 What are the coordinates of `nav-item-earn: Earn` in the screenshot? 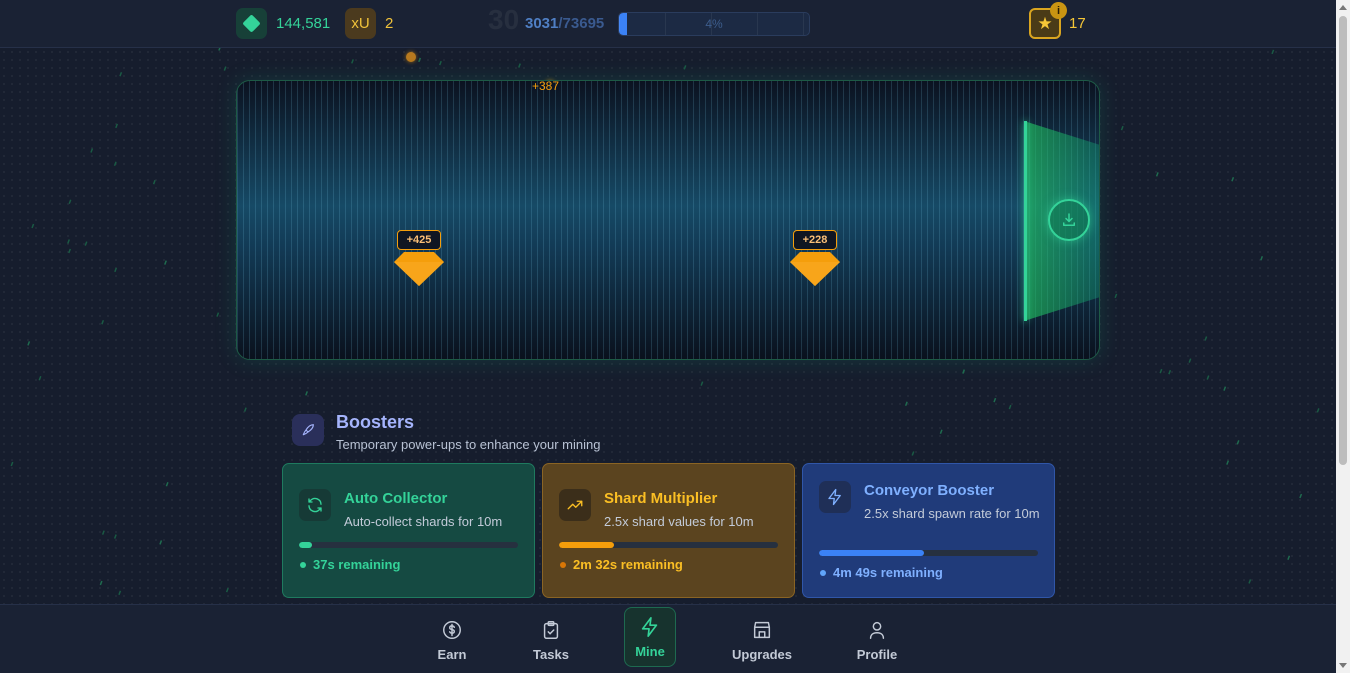 It's located at (452, 642).